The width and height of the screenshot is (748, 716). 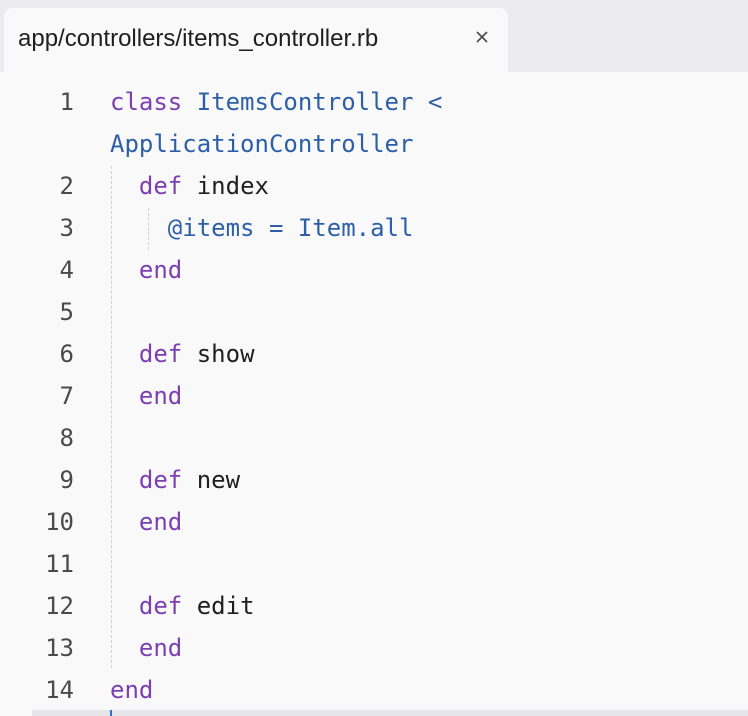 I want to click on line-number: 13, so click(x=59, y=648).